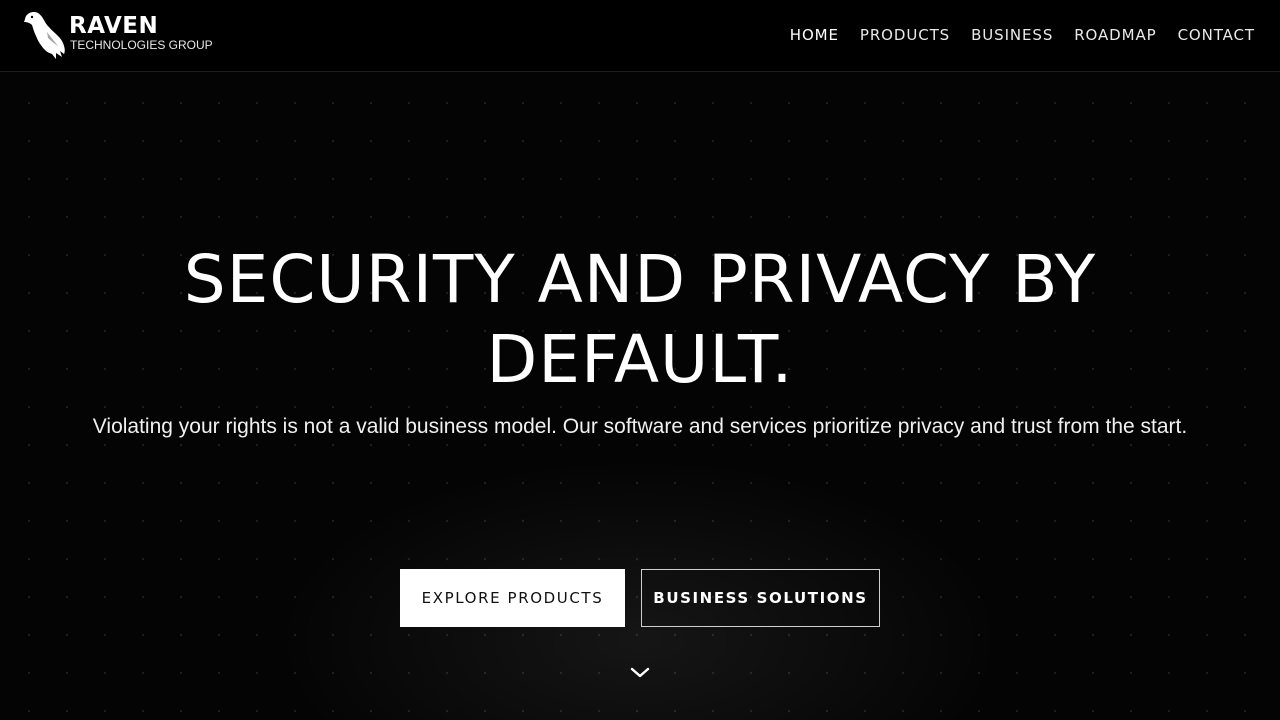 The width and height of the screenshot is (1280, 720). Describe the element at coordinates (44, 35) in the screenshot. I see `raven-bird-icon` at that location.